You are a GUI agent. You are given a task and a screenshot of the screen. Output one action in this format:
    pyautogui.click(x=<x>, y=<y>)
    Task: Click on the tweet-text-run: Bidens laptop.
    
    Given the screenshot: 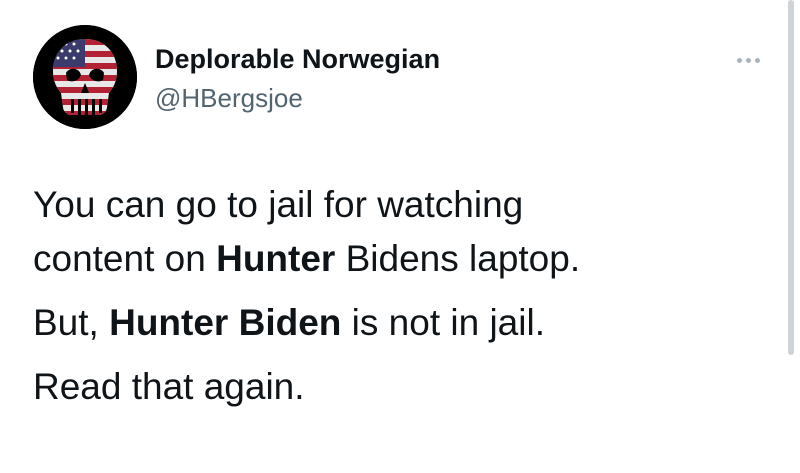 What is the action you would take?
    pyautogui.click(x=458, y=258)
    